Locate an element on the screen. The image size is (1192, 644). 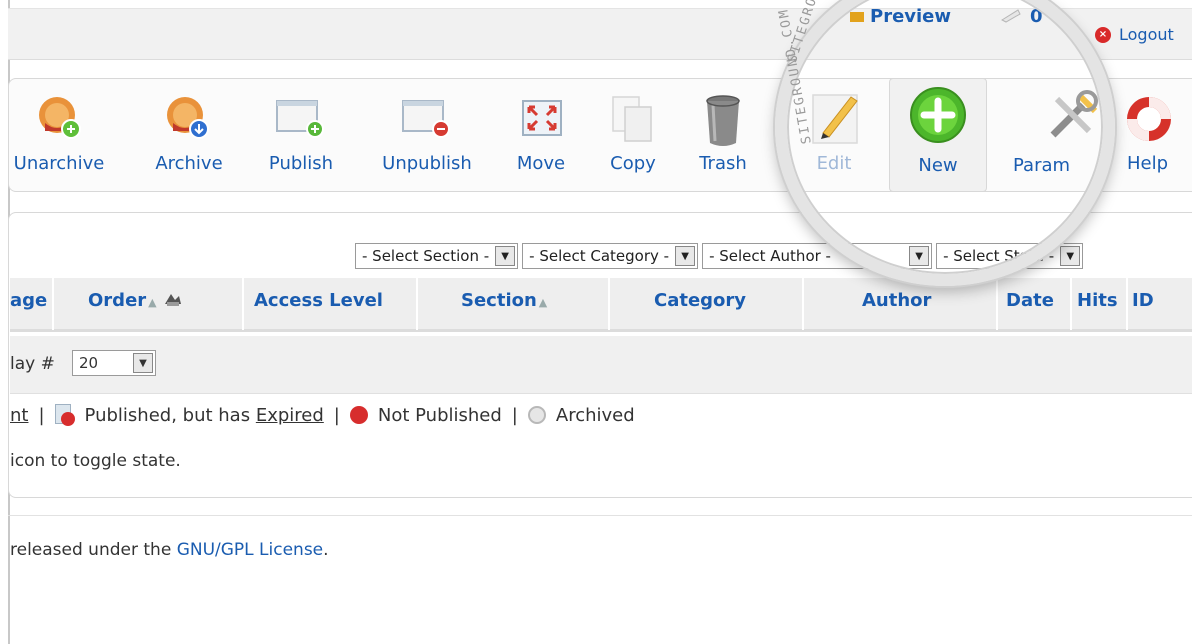
parameters-label: Param is located at coordinates (1042, 165).